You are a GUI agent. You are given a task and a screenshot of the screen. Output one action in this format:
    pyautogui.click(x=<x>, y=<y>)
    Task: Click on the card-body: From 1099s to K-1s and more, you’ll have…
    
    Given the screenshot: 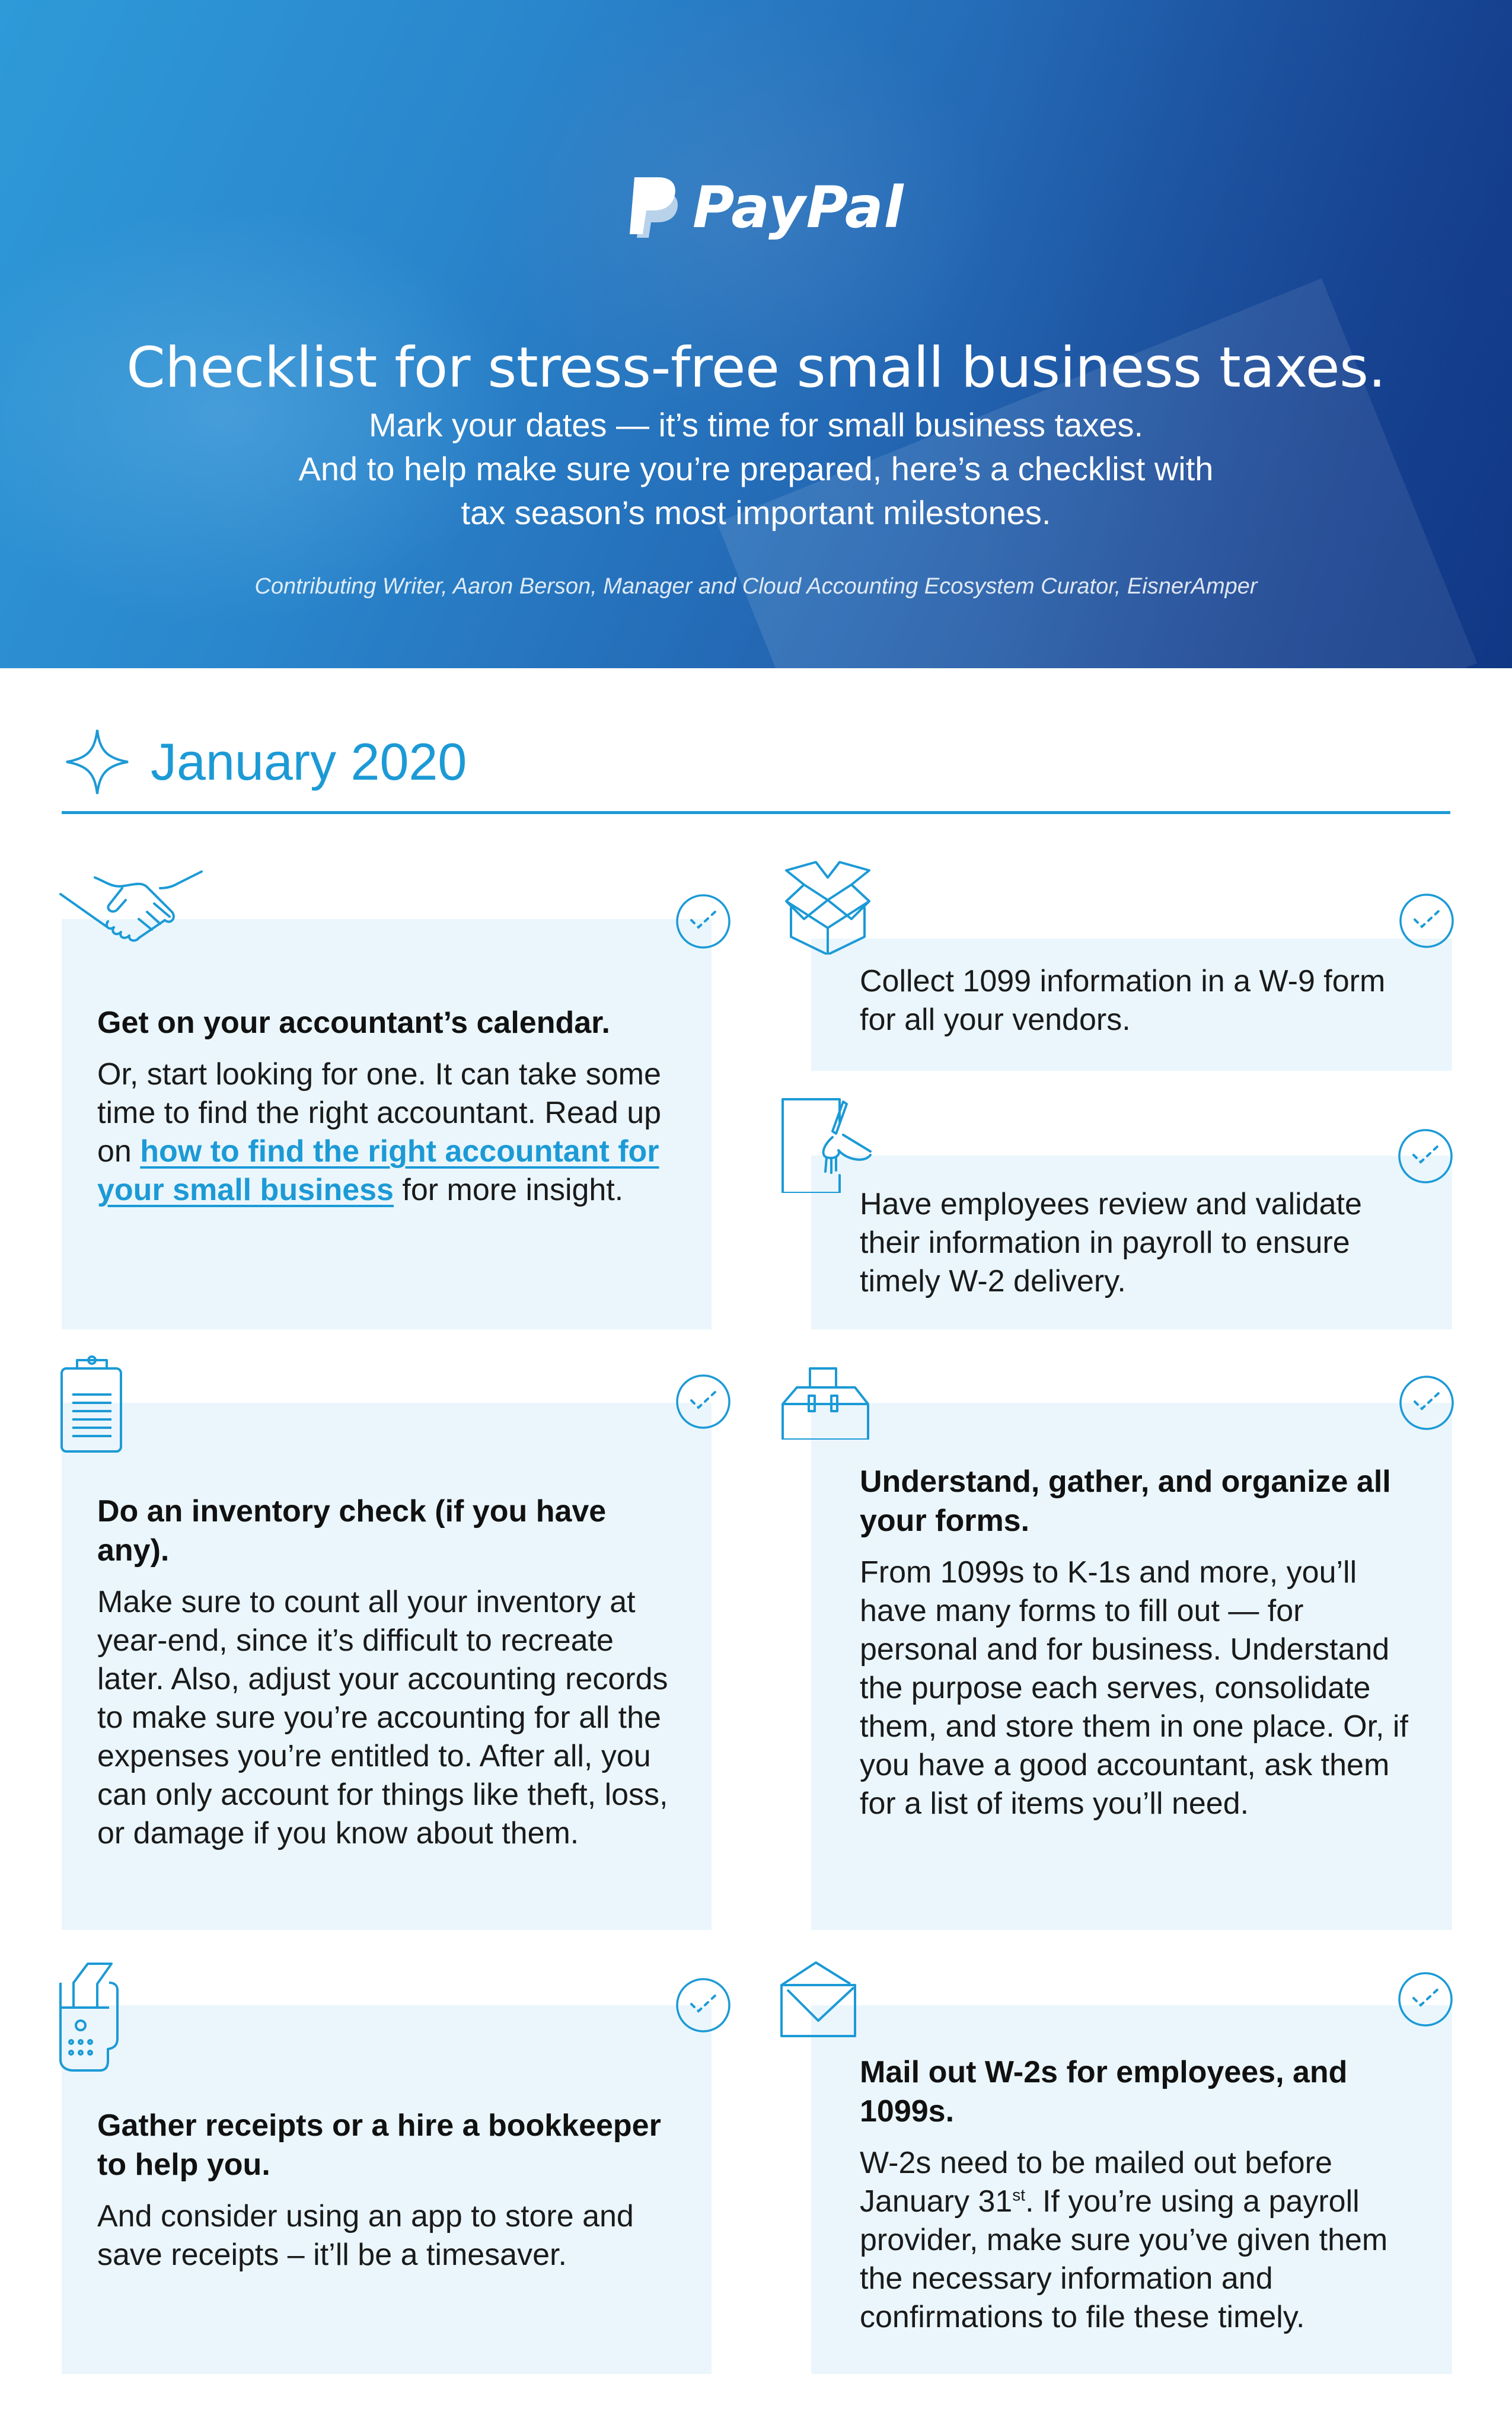 What is the action you would take?
    pyautogui.click(x=1134, y=1688)
    